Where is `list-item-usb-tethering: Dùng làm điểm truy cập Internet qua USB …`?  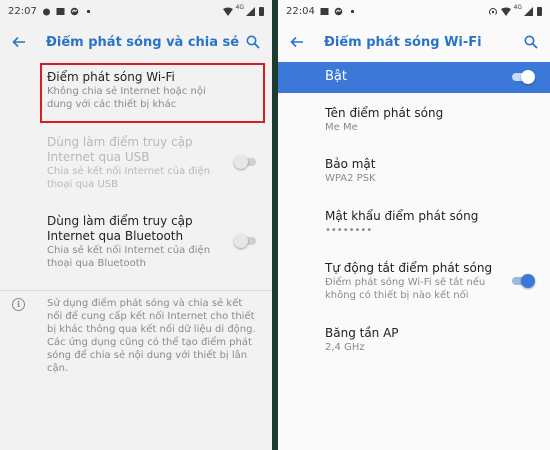 list-item-usb-tethering: Dùng làm điểm truy cập Internet qua USB … is located at coordinates (136, 163).